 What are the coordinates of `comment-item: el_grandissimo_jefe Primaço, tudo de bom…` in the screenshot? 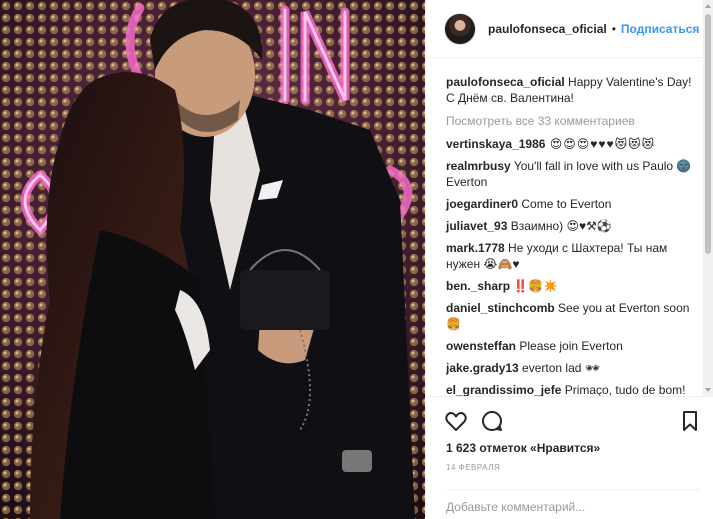 It's located at (570, 389).